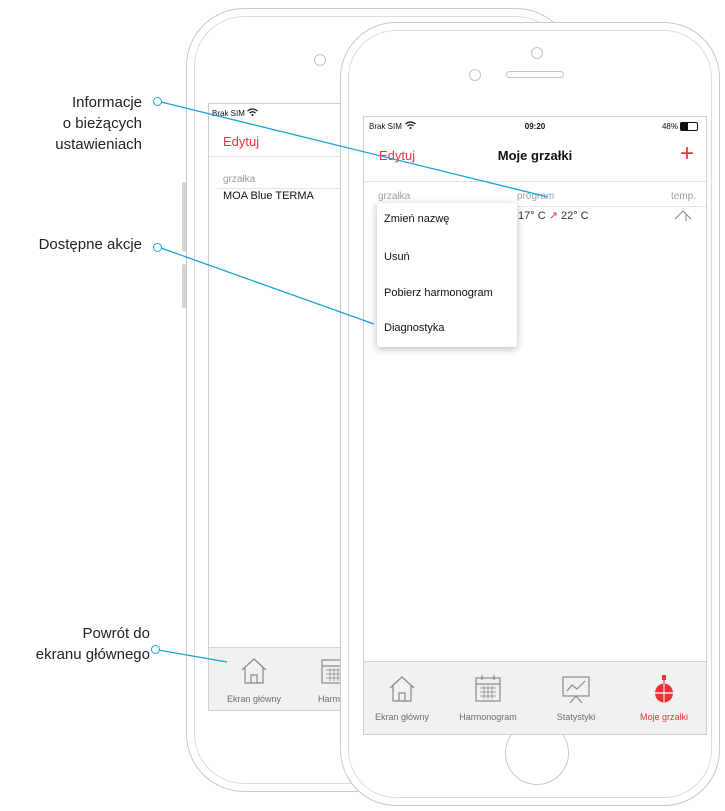  I want to click on annotation-current-settings: Informacje o bieżących ustawieniach, so click(98, 123).